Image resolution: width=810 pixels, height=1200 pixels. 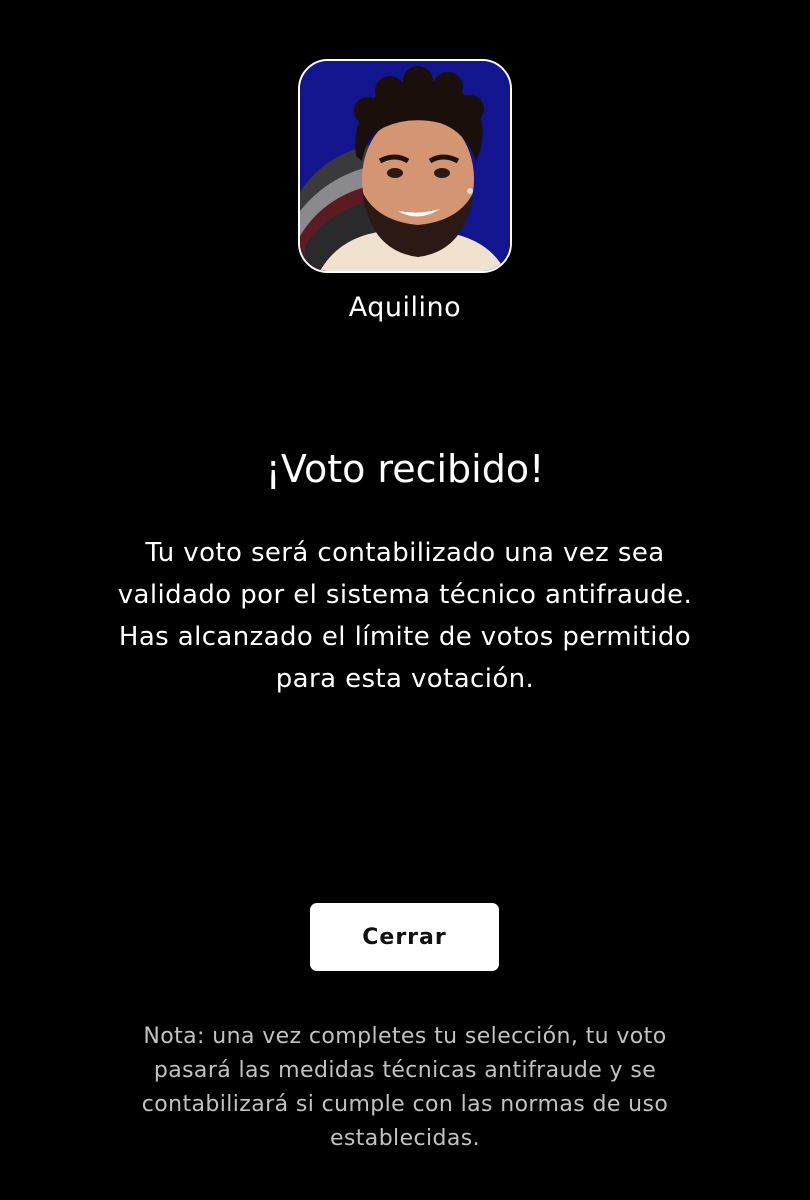 I want to click on contestant-portrait-icon, so click(x=405, y=166).